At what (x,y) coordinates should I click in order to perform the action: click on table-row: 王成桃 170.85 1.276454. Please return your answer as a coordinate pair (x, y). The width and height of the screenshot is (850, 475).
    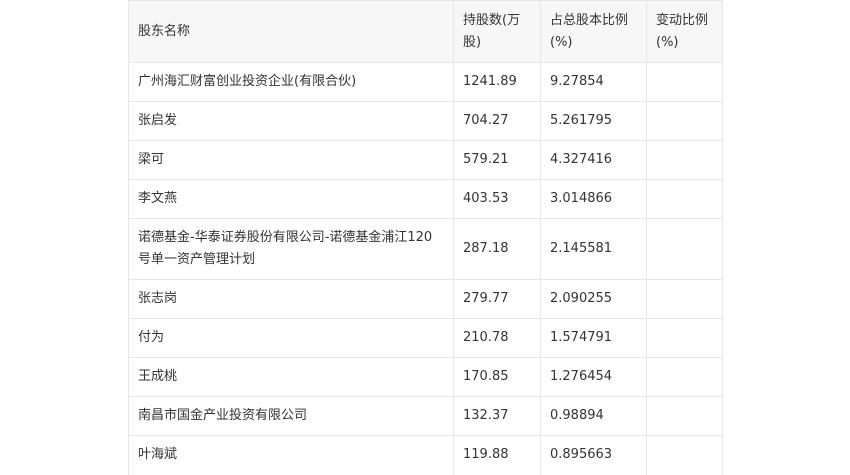
    Looking at the image, I should click on (425, 377).